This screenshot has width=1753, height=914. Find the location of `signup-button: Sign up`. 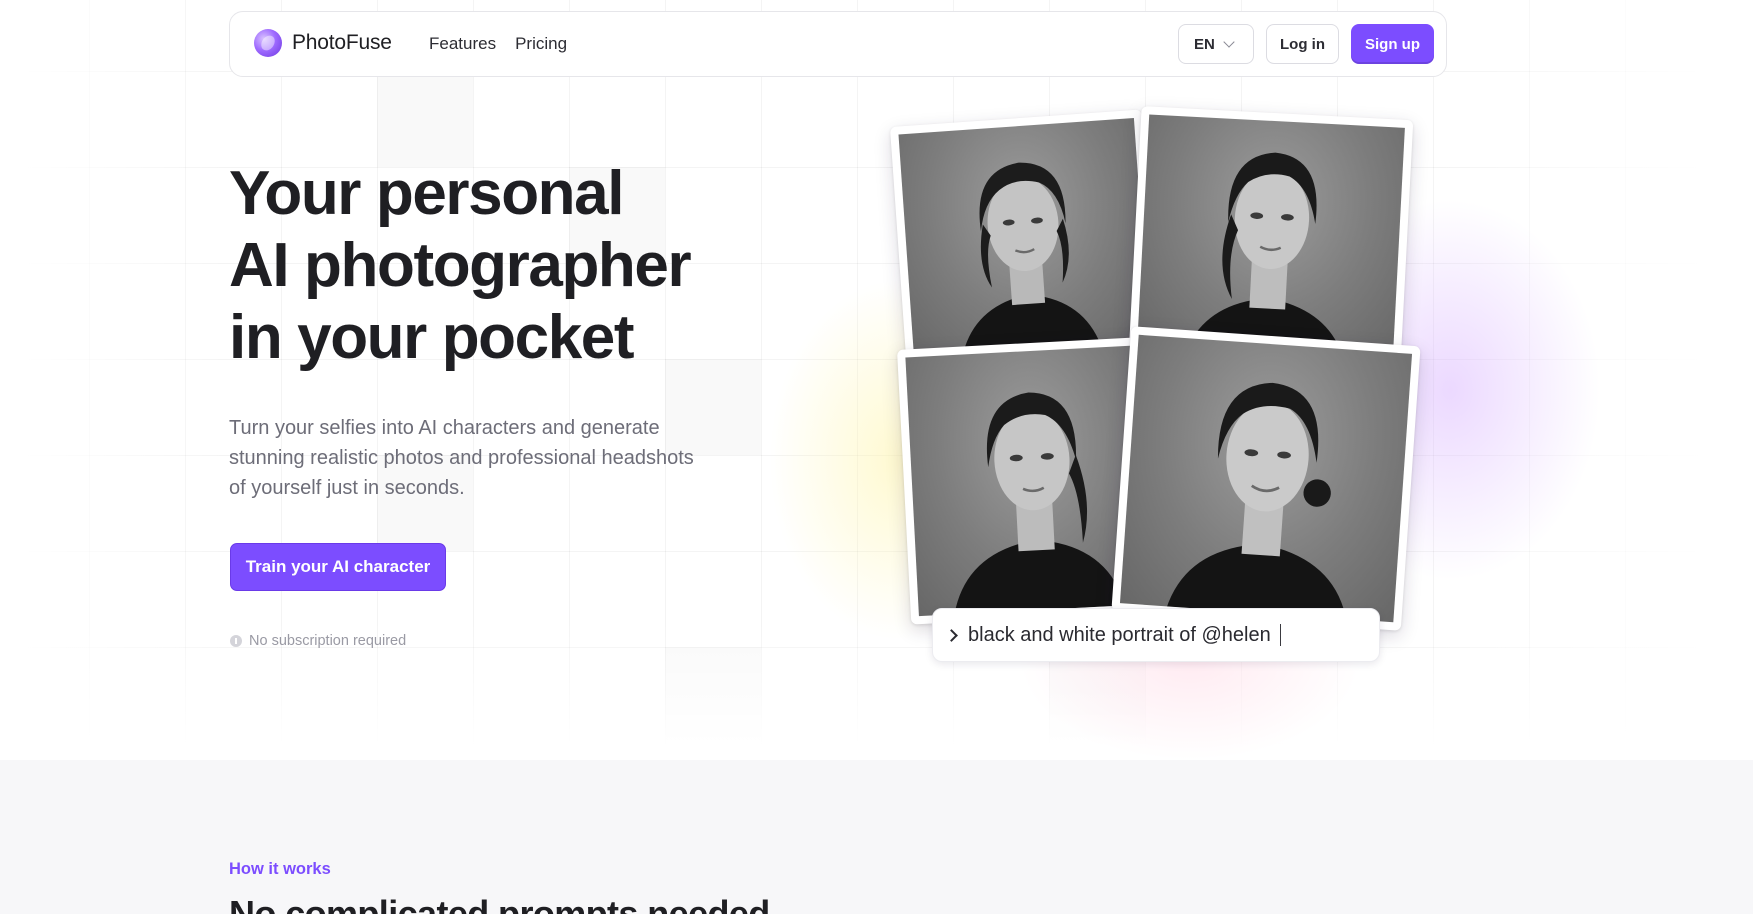

signup-button: Sign up is located at coordinates (1392, 44).